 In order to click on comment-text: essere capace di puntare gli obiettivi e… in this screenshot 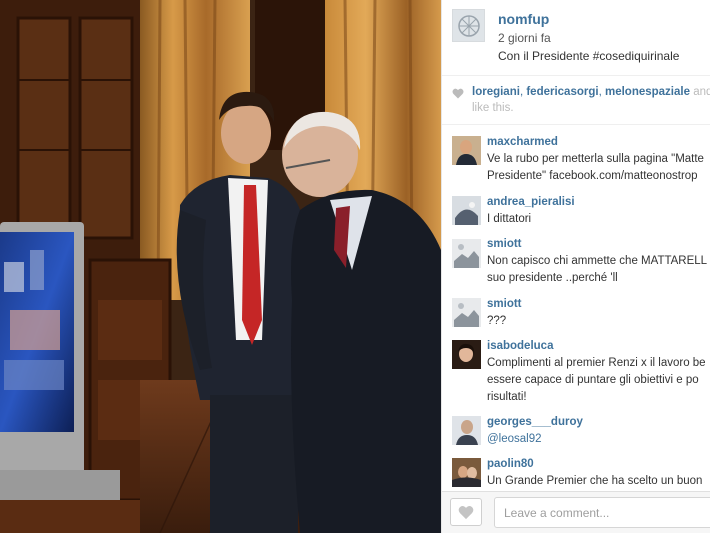, I will do `click(593, 380)`.